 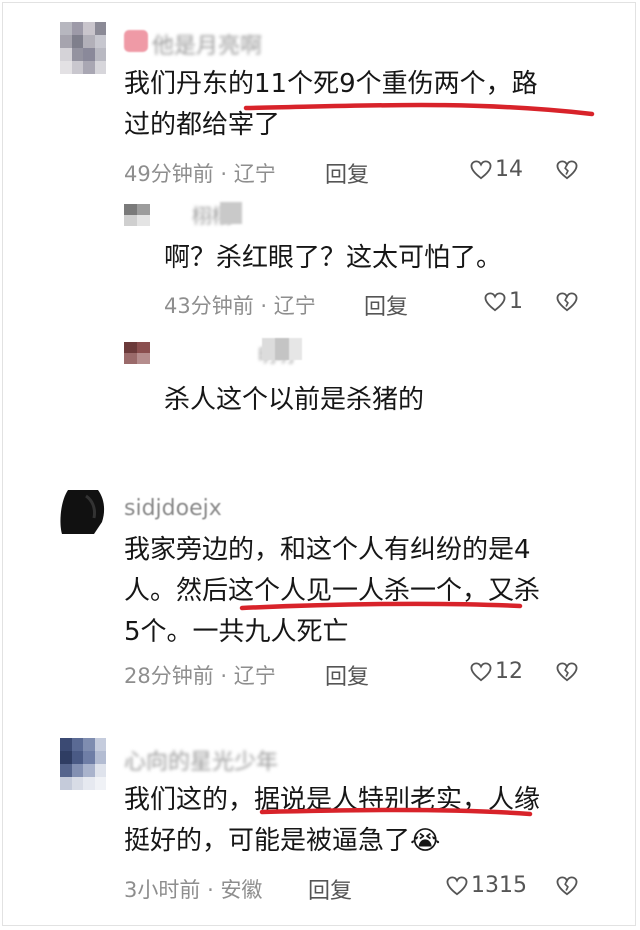 I want to click on comment-meta: 28分钟前 · 辽宁, so click(x=200, y=675).